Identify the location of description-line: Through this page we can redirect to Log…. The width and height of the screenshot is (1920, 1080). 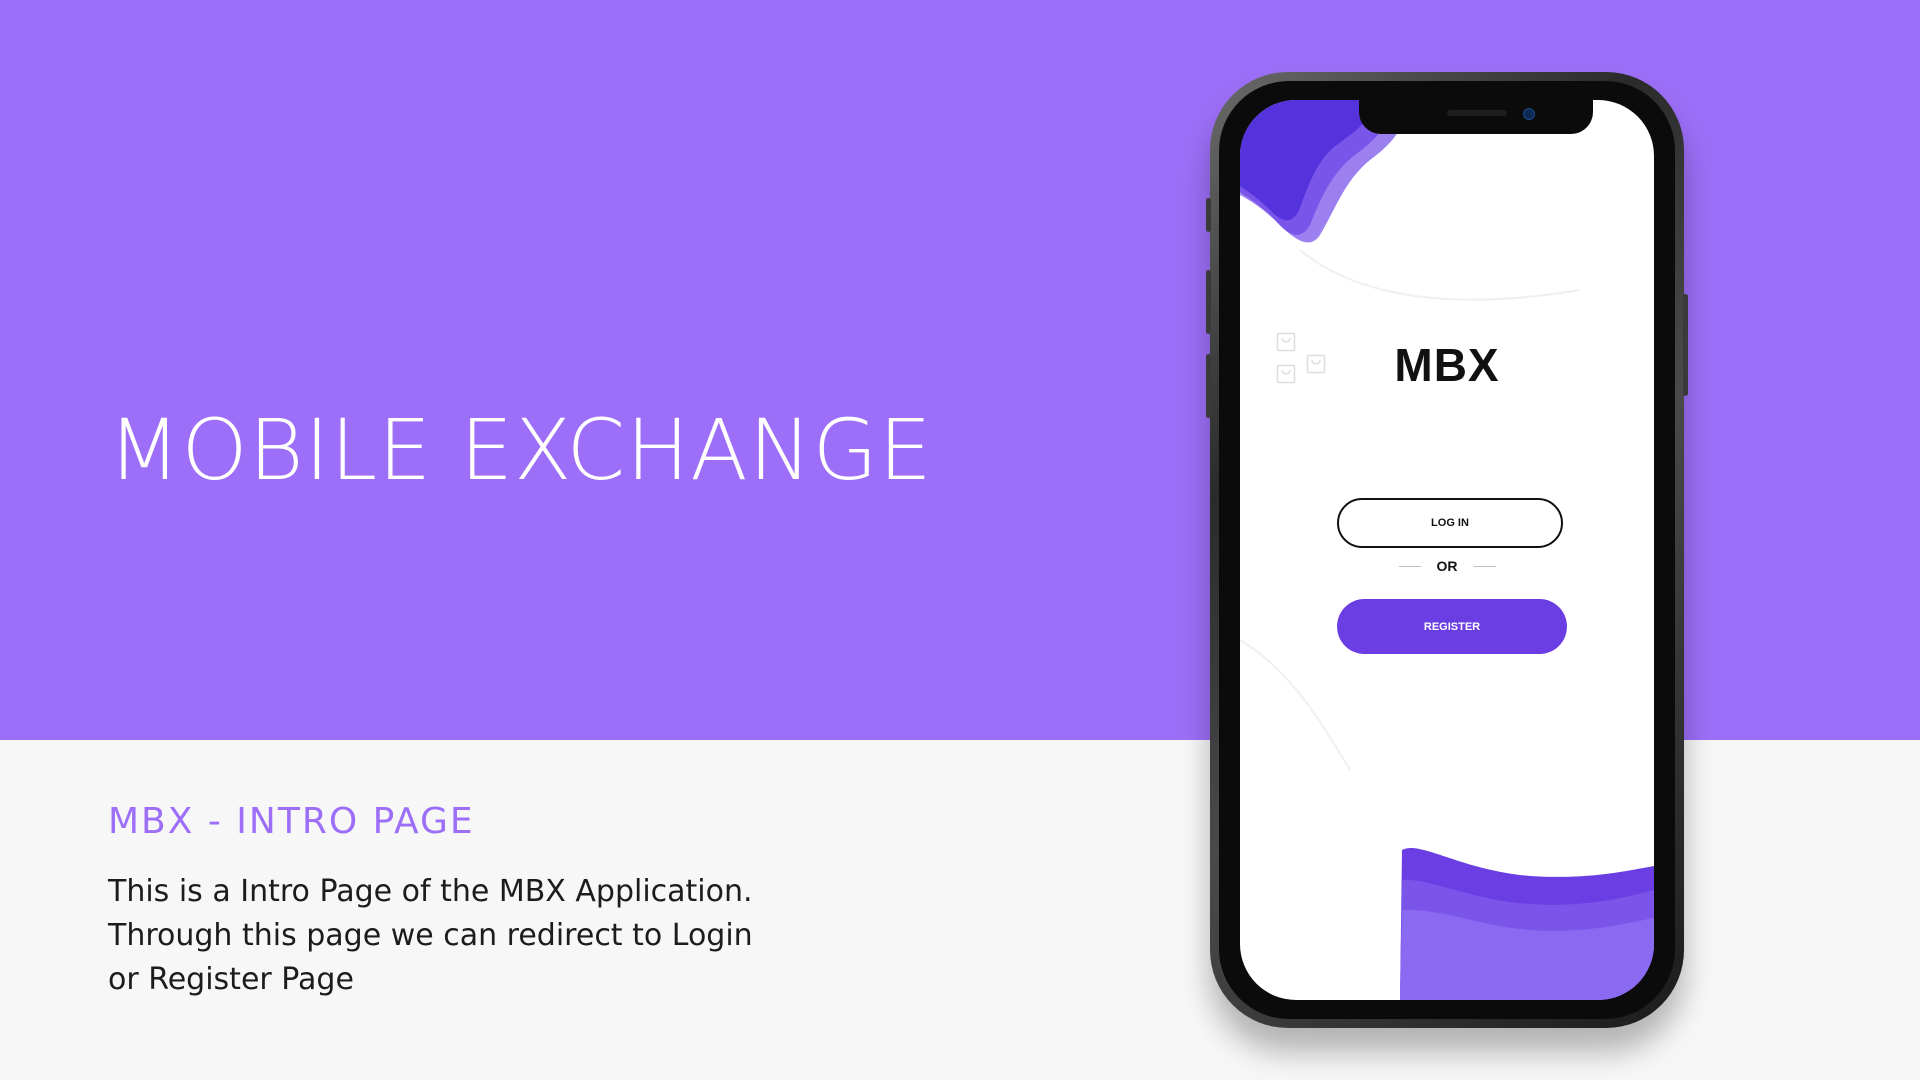
(430, 935).